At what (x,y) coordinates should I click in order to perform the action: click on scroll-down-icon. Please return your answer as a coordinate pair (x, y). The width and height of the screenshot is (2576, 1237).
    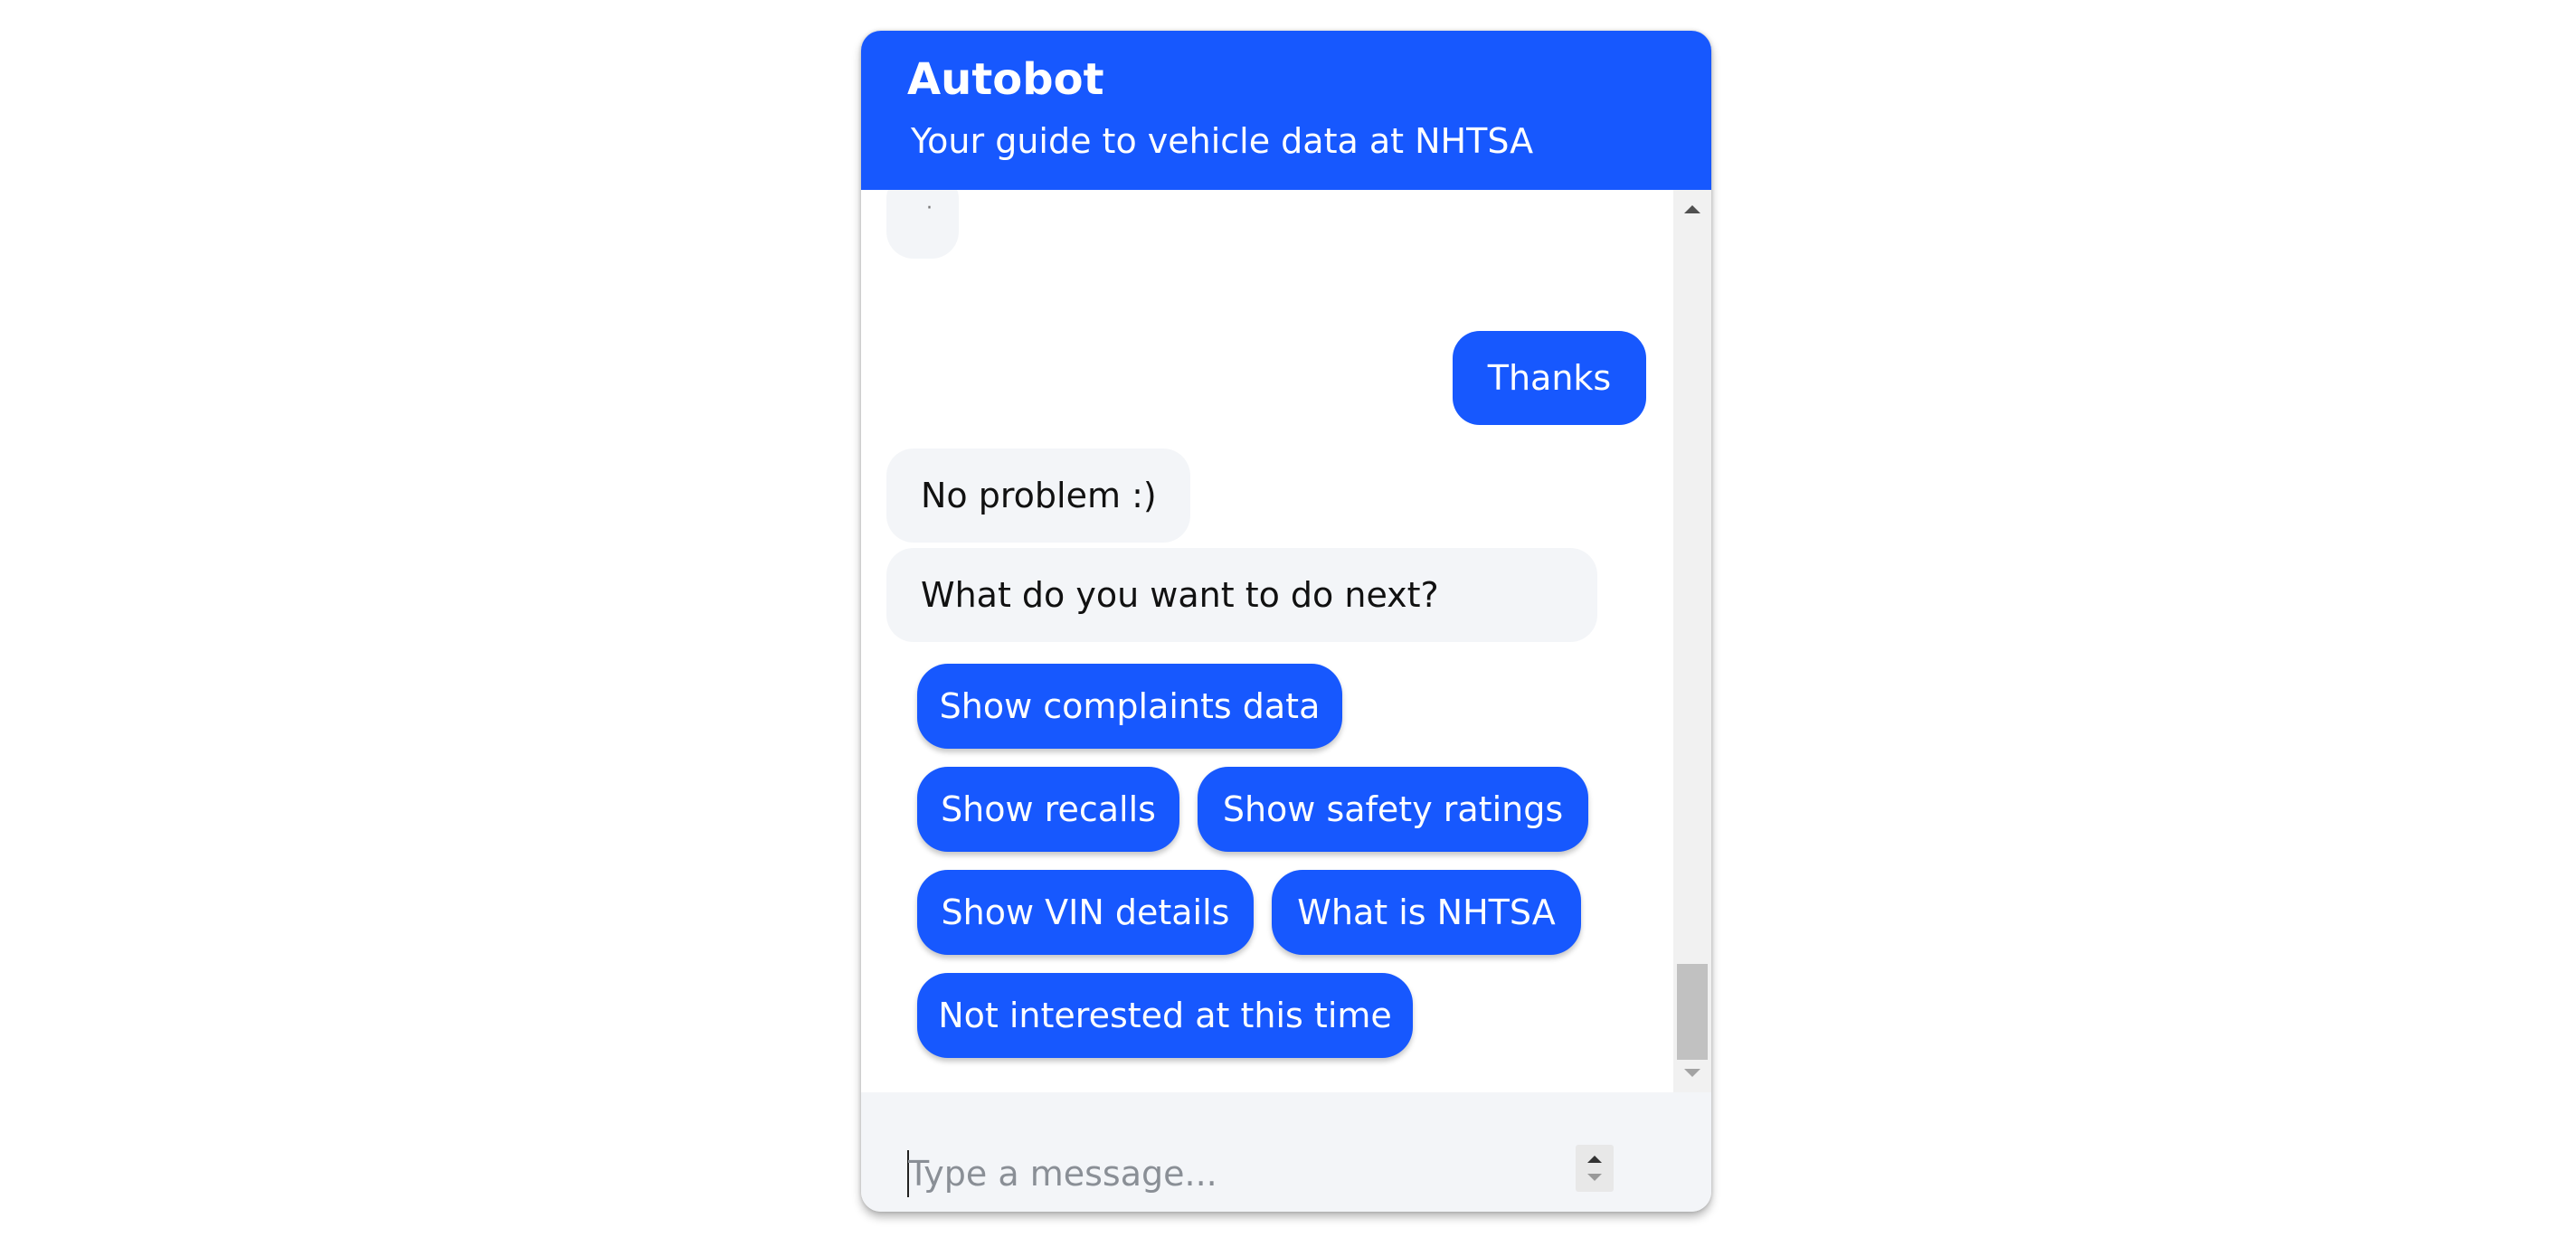
    Looking at the image, I should click on (1692, 1073).